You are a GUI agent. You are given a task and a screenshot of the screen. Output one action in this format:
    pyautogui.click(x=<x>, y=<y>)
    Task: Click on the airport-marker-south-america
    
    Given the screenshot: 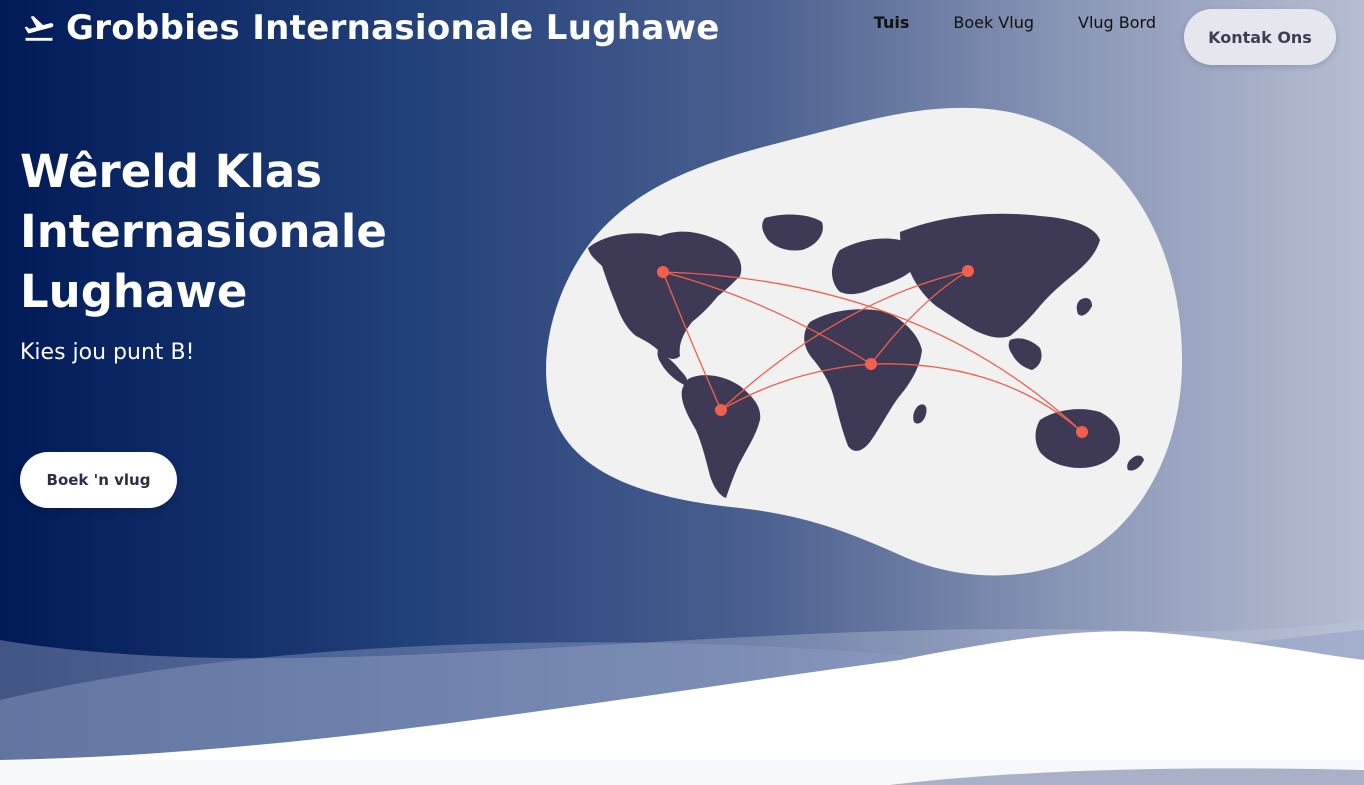 What is the action you would take?
    pyautogui.click(x=721, y=410)
    